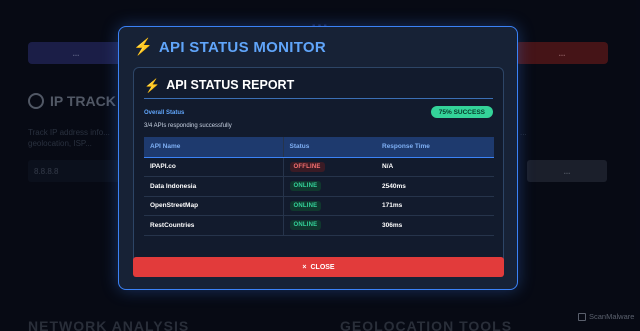 The image size is (640, 331). I want to click on table-header-row: API Name Status Response Time, so click(319, 147).